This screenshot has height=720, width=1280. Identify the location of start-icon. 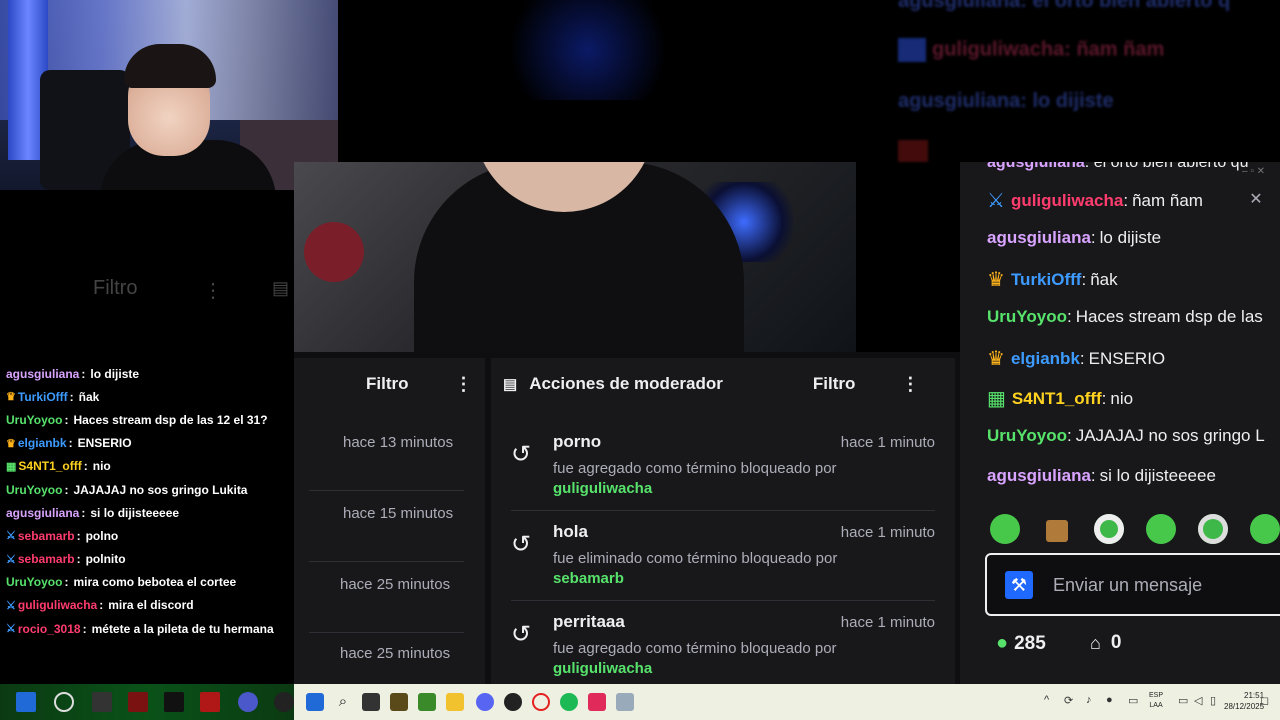
(315, 702).